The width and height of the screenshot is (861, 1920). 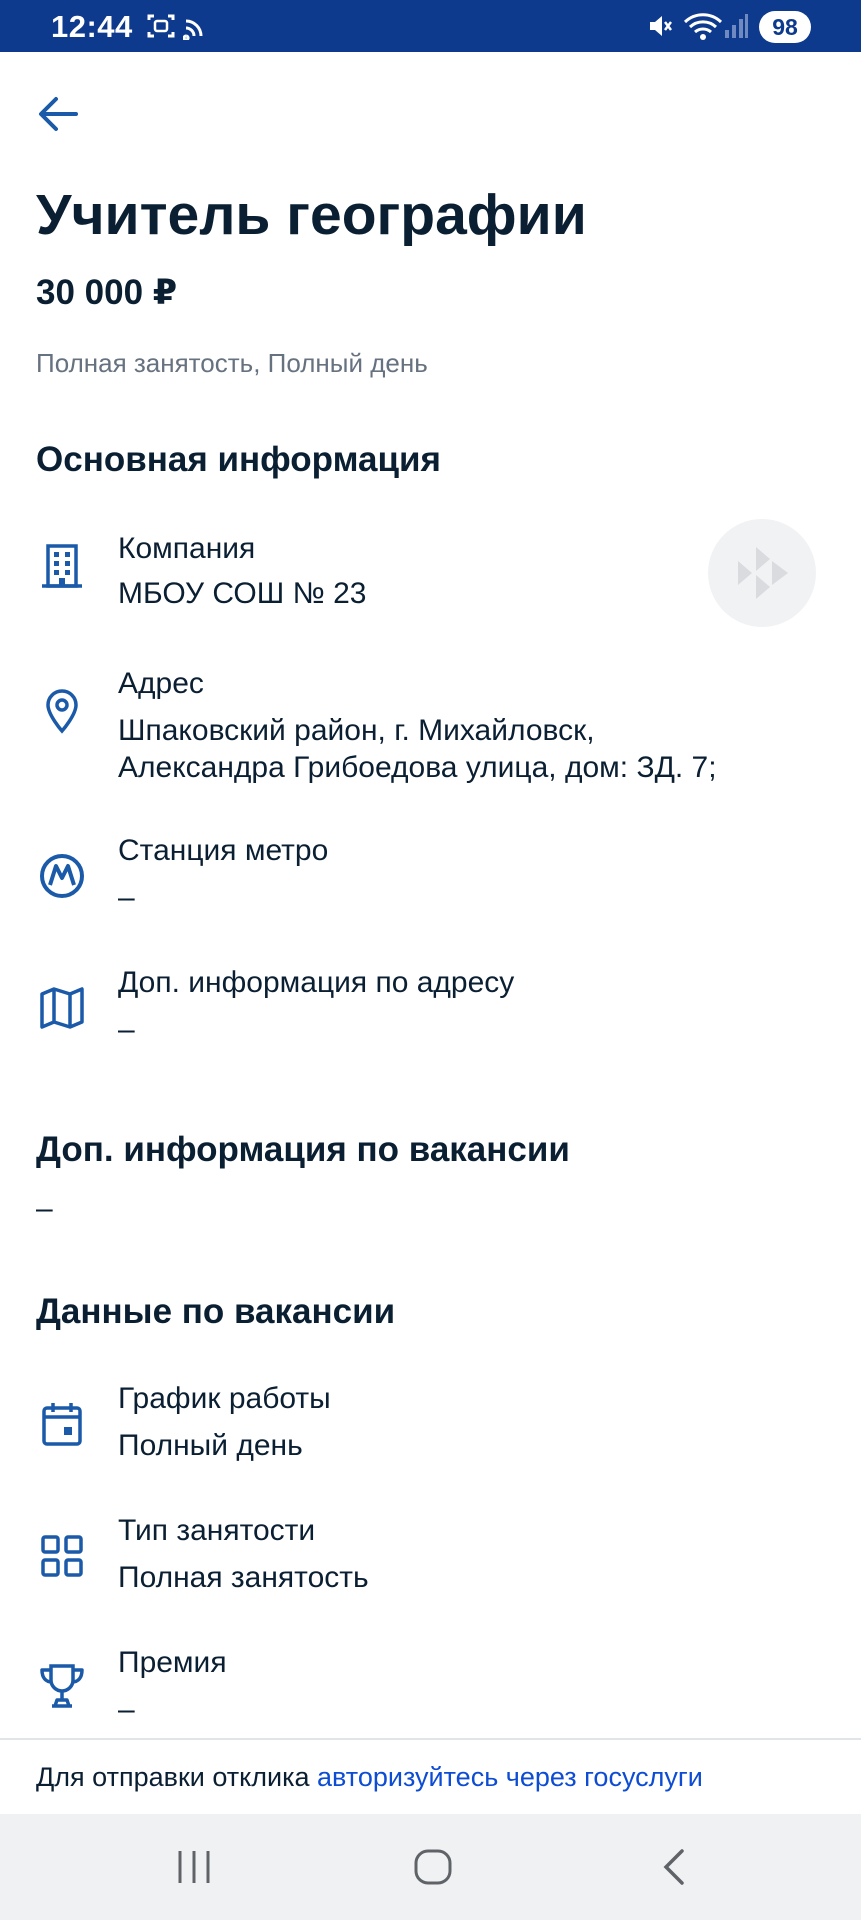 What do you see at coordinates (62, 1686) in the screenshot?
I see `trophy-icon` at bounding box center [62, 1686].